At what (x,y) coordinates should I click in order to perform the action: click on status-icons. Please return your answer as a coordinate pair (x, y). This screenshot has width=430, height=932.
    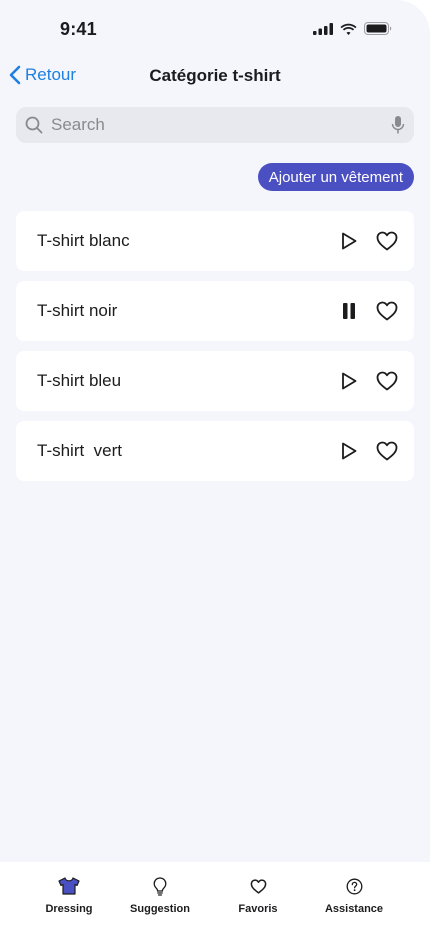
    Looking at the image, I should click on (352, 28).